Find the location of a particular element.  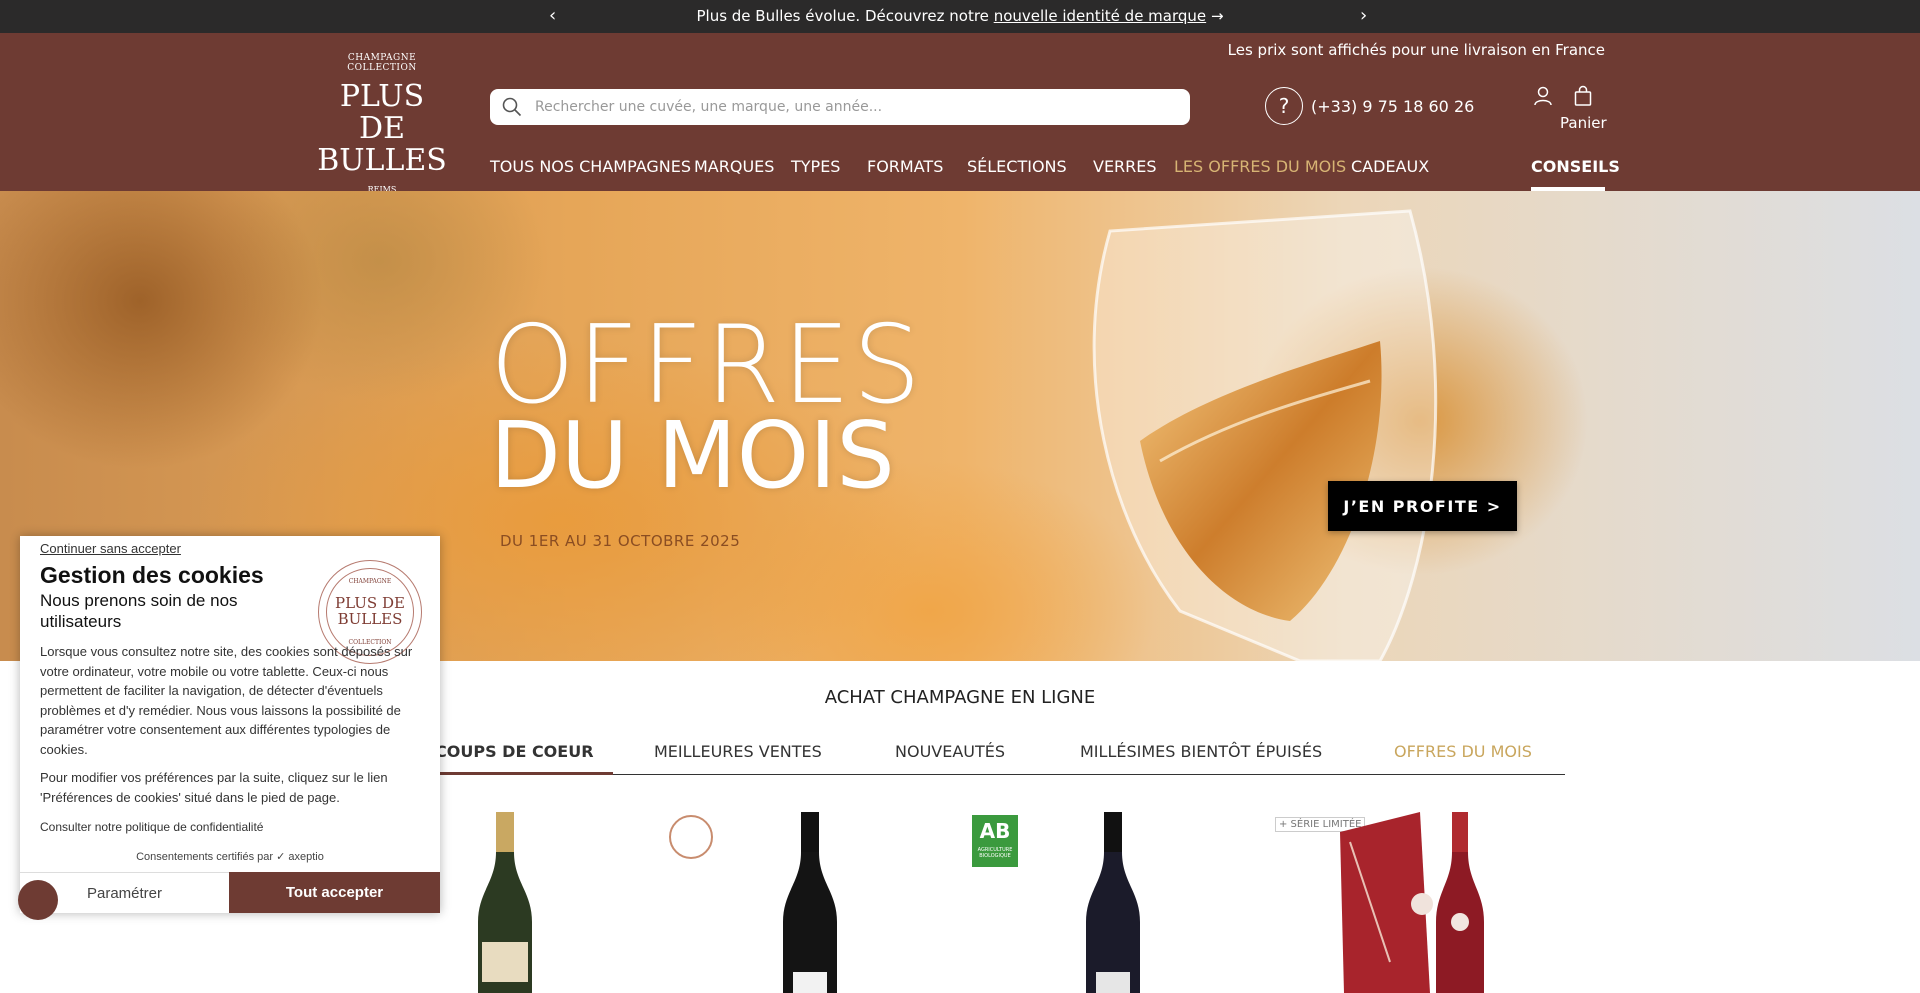

nav-item-conseils: CONSEILS is located at coordinates (1575, 166).